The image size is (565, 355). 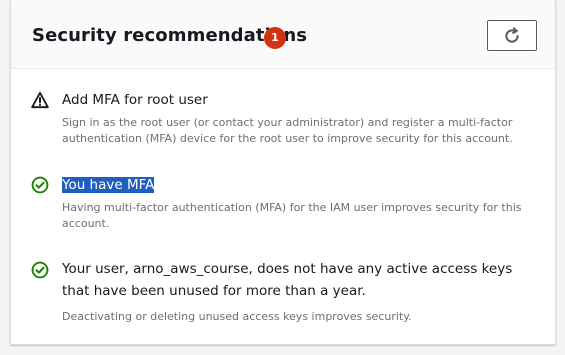 What do you see at coordinates (275, 38) in the screenshot?
I see `recommendation-count-badge: 1` at bounding box center [275, 38].